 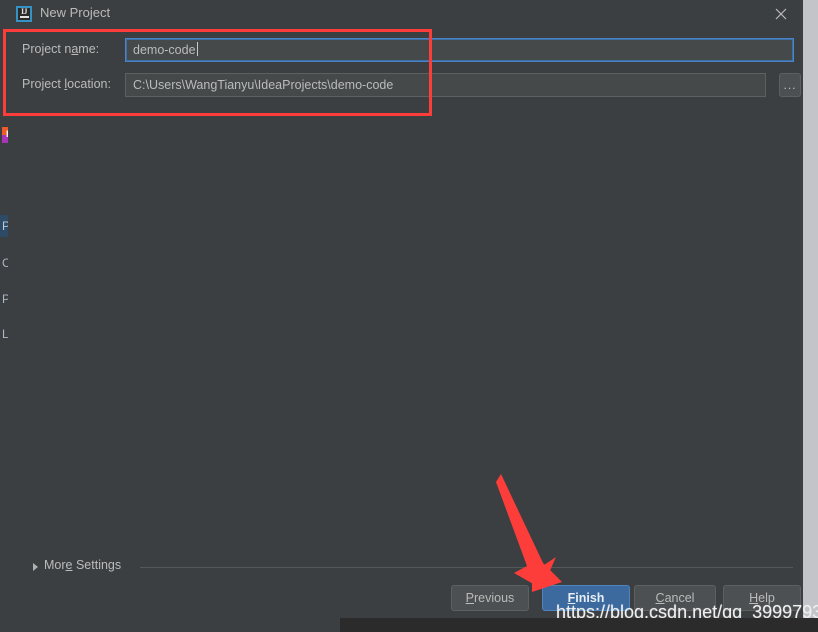 I want to click on desktop-bottom-strip, so click(x=409, y=625).